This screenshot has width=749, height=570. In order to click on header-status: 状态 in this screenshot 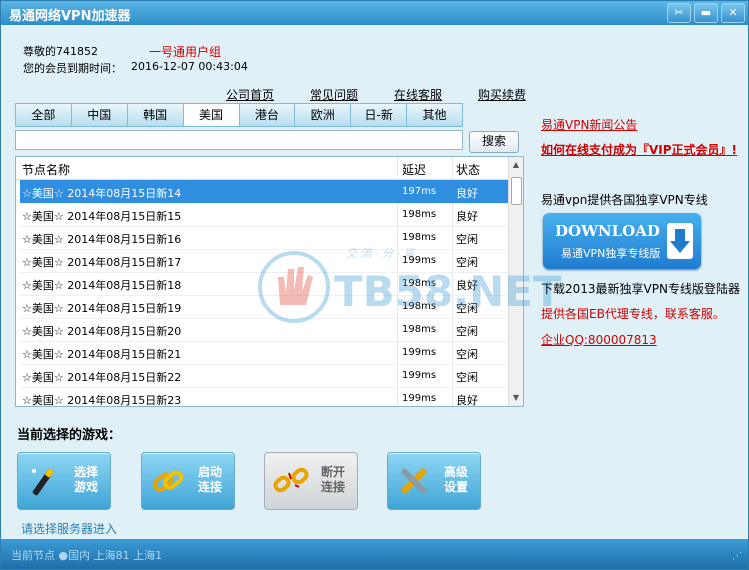, I will do `click(468, 169)`.